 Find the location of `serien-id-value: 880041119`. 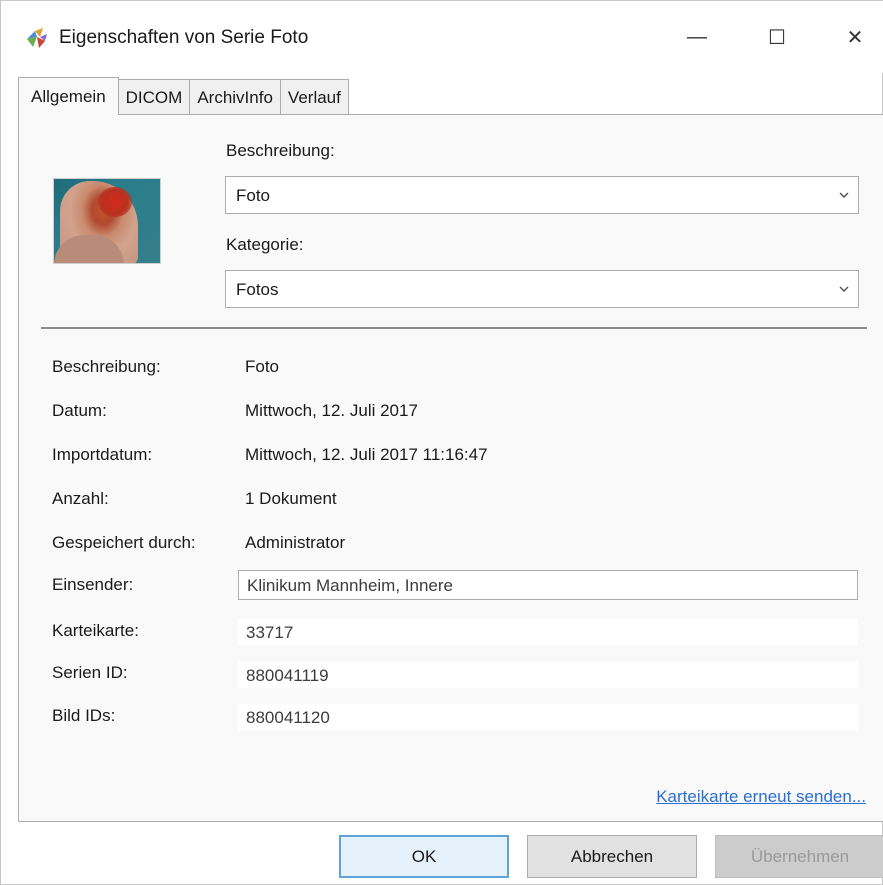

serien-id-value: 880041119 is located at coordinates (287, 675).